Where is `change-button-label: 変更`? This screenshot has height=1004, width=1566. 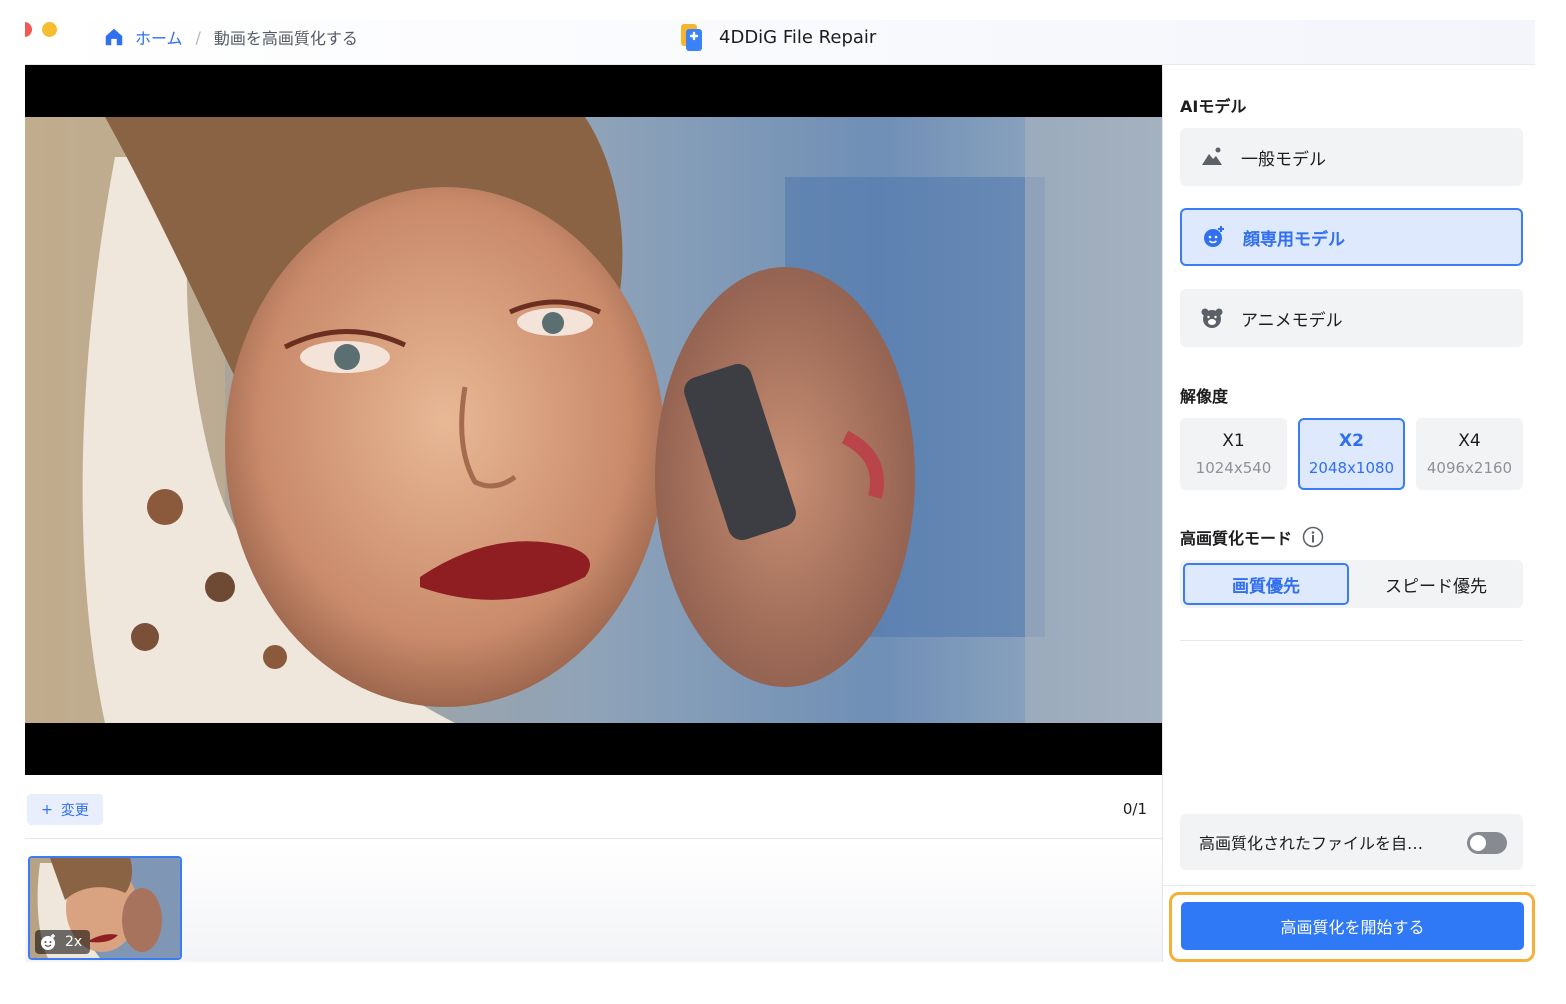 change-button-label: 変更 is located at coordinates (74, 810).